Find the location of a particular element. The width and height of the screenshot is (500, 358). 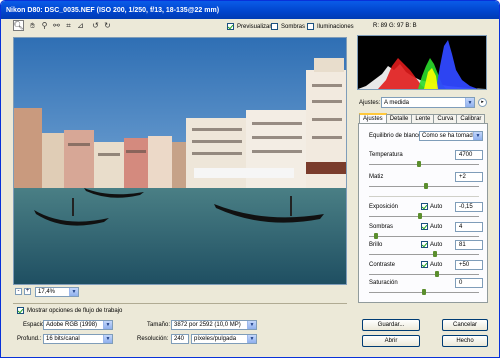

brightness-input: 81 is located at coordinates (469, 245).